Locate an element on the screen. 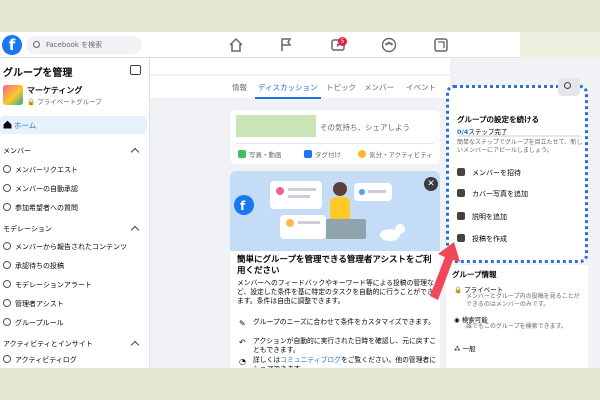  active-tab-indicator is located at coordinates (288, 98).